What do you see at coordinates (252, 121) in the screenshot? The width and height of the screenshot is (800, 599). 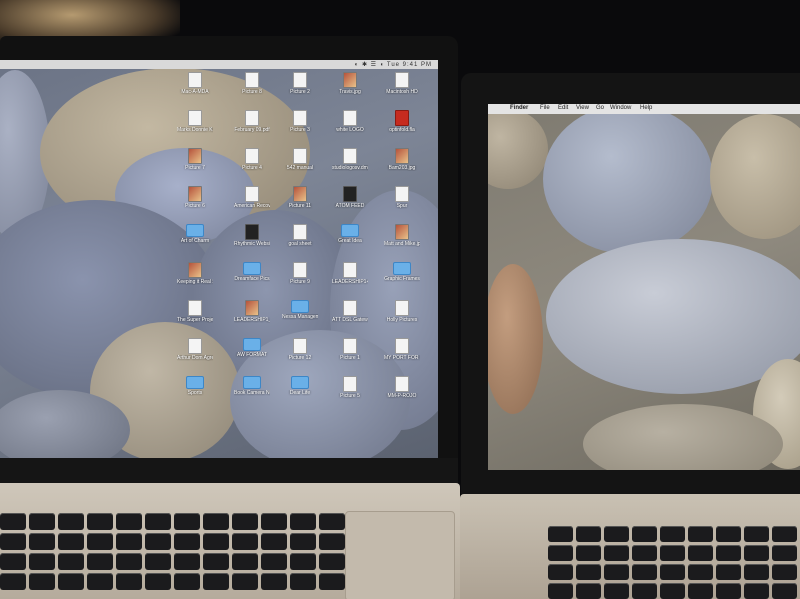 I see `desktop-icon: February 09.pdf` at bounding box center [252, 121].